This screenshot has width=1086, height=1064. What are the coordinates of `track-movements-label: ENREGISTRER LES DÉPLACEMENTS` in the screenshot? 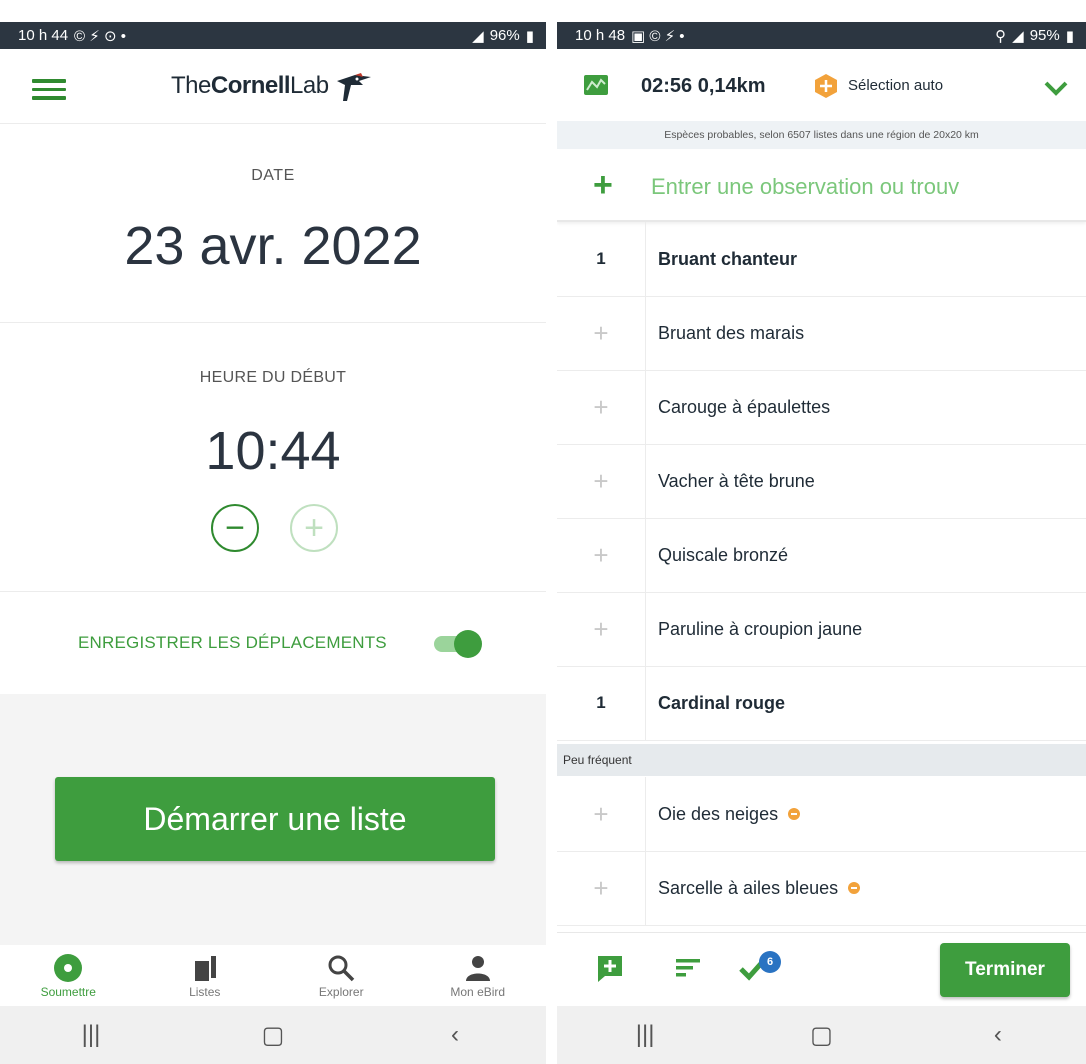 It's located at (232, 642).